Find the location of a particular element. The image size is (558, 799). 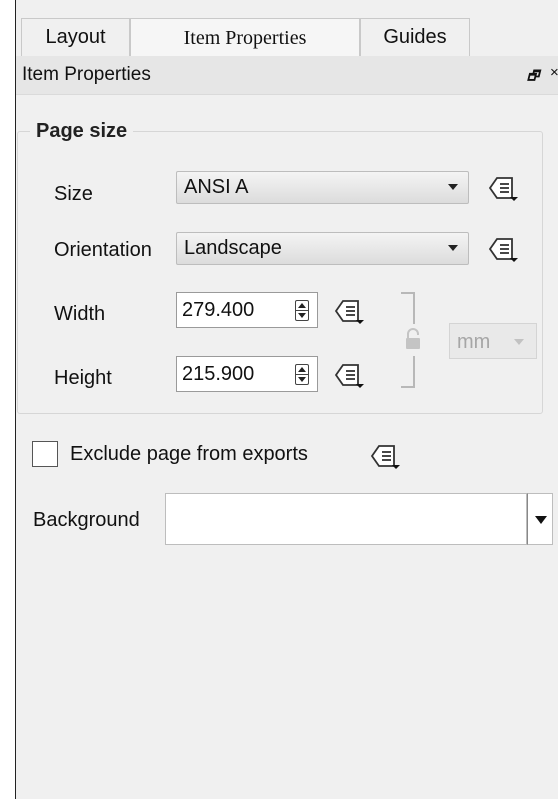

background-label: Background is located at coordinates (86, 520).